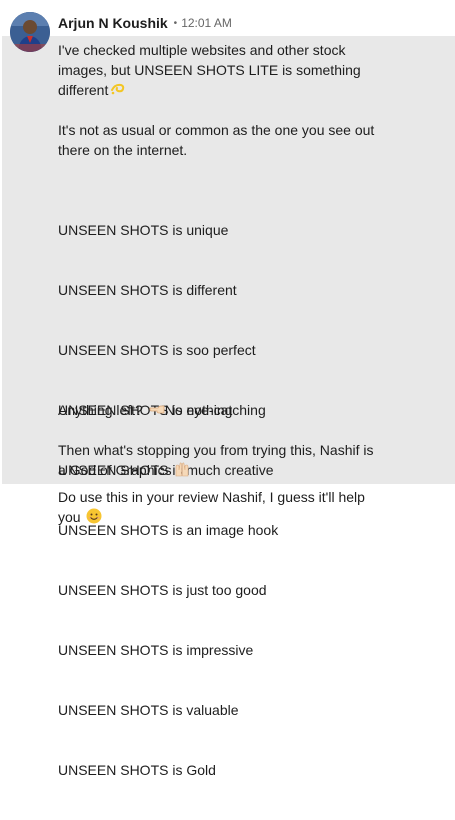 The width and height of the screenshot is (455, 820). What do you see at coordinates (113, 23) in the screenshot?
I see `sender-name: Arjun N Koushik` at bounding box center [113, 23].